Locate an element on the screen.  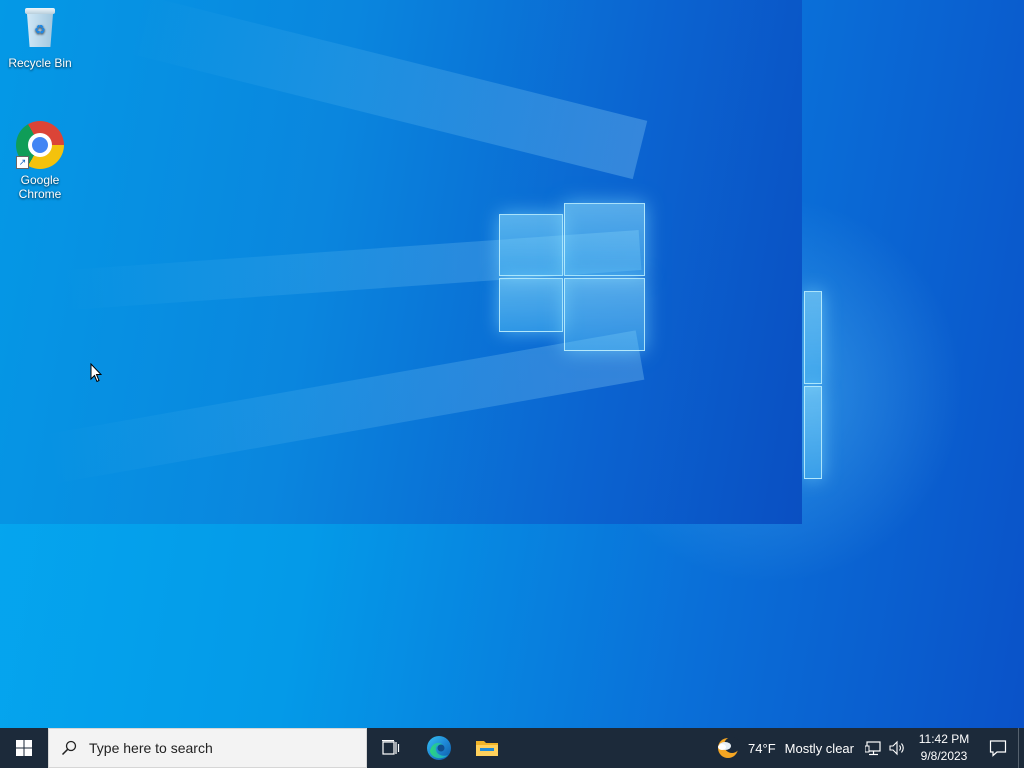
clock-time: 11:42 PM is located at coordinates (944, 739).